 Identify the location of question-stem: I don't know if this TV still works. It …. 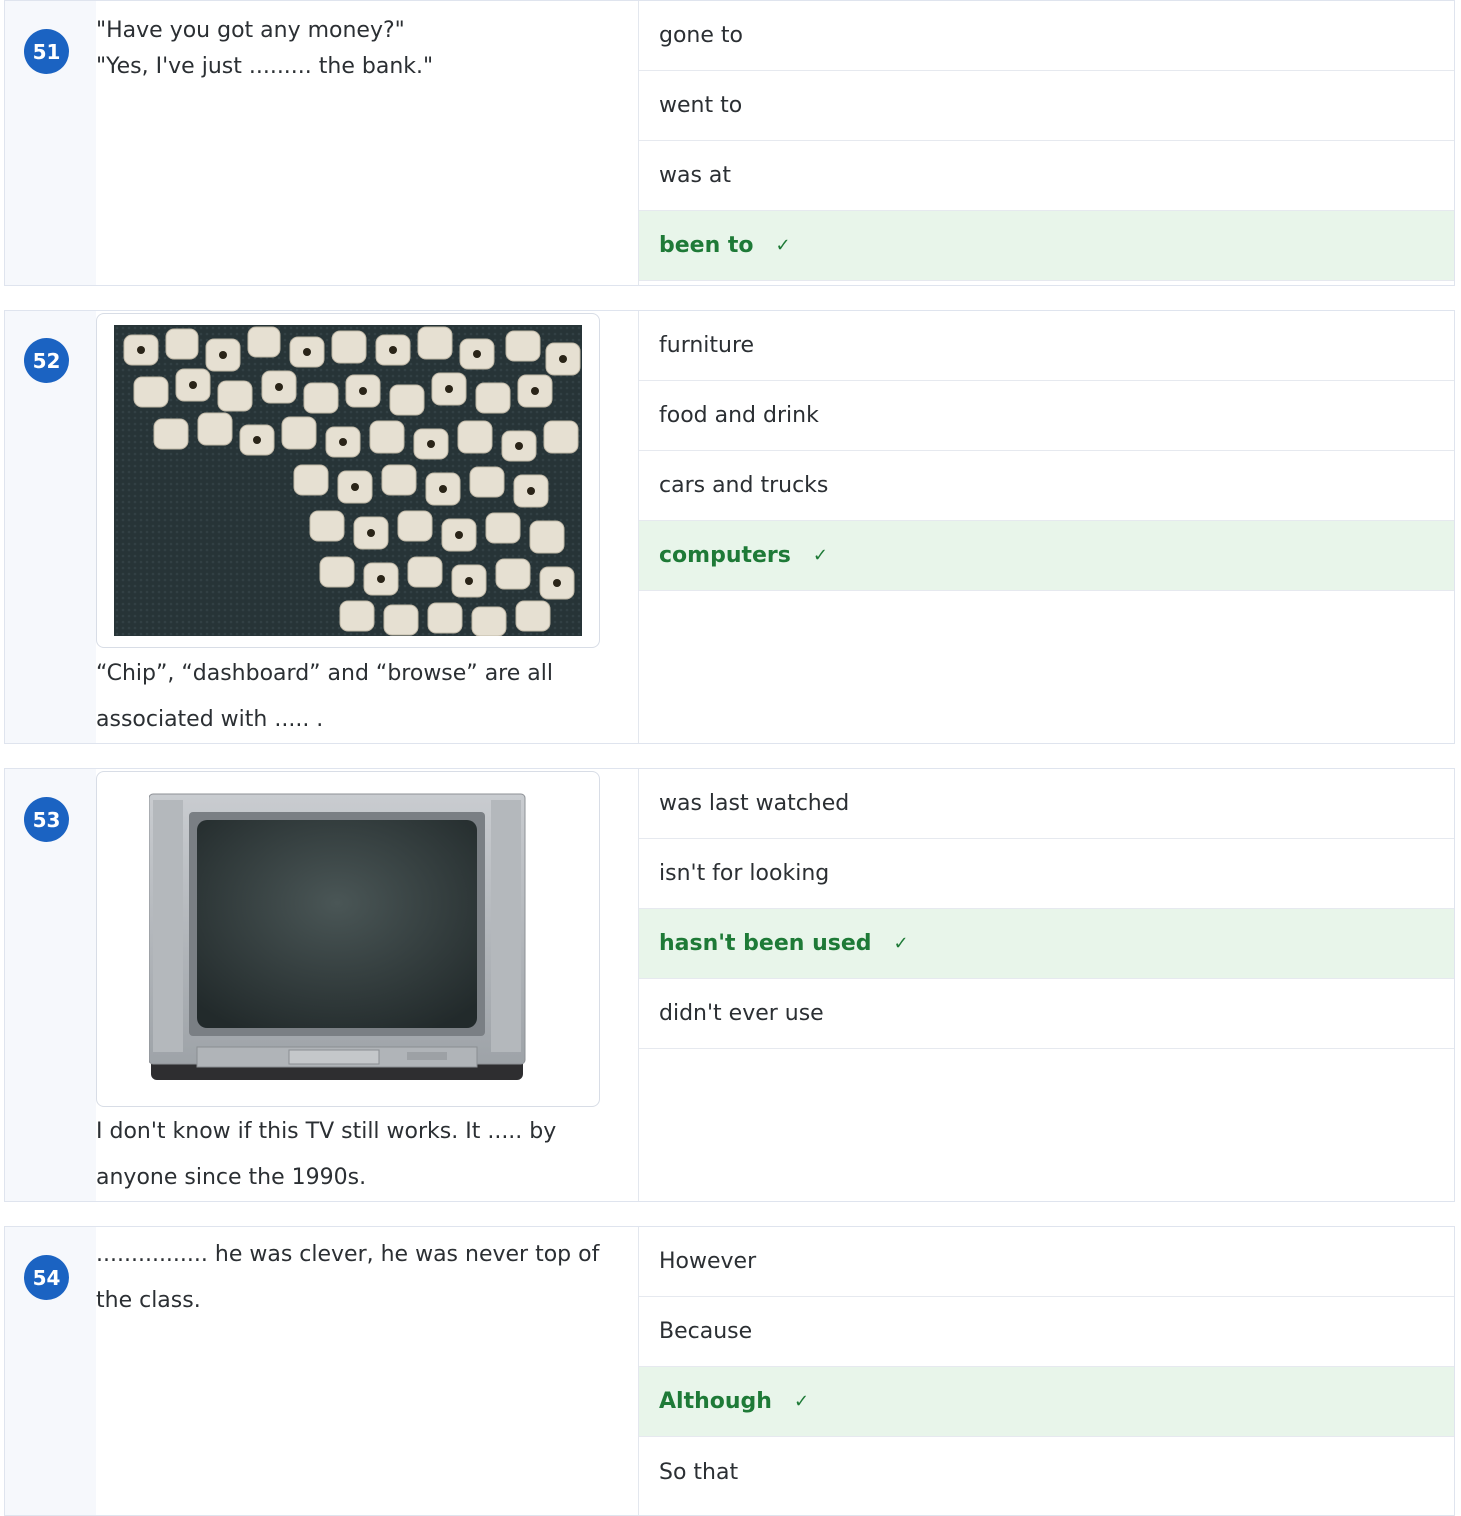
(367, 985).